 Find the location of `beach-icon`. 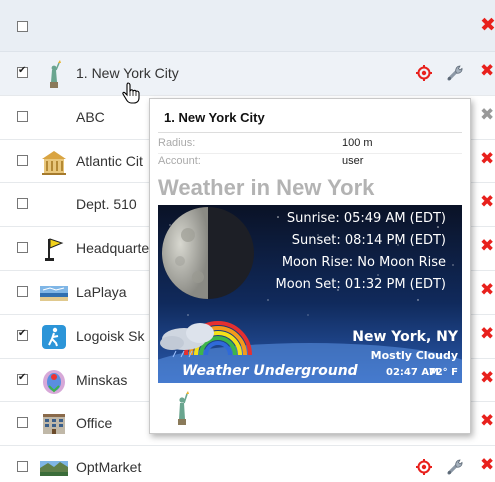

beach-icon is located at coordinates (54, 293).